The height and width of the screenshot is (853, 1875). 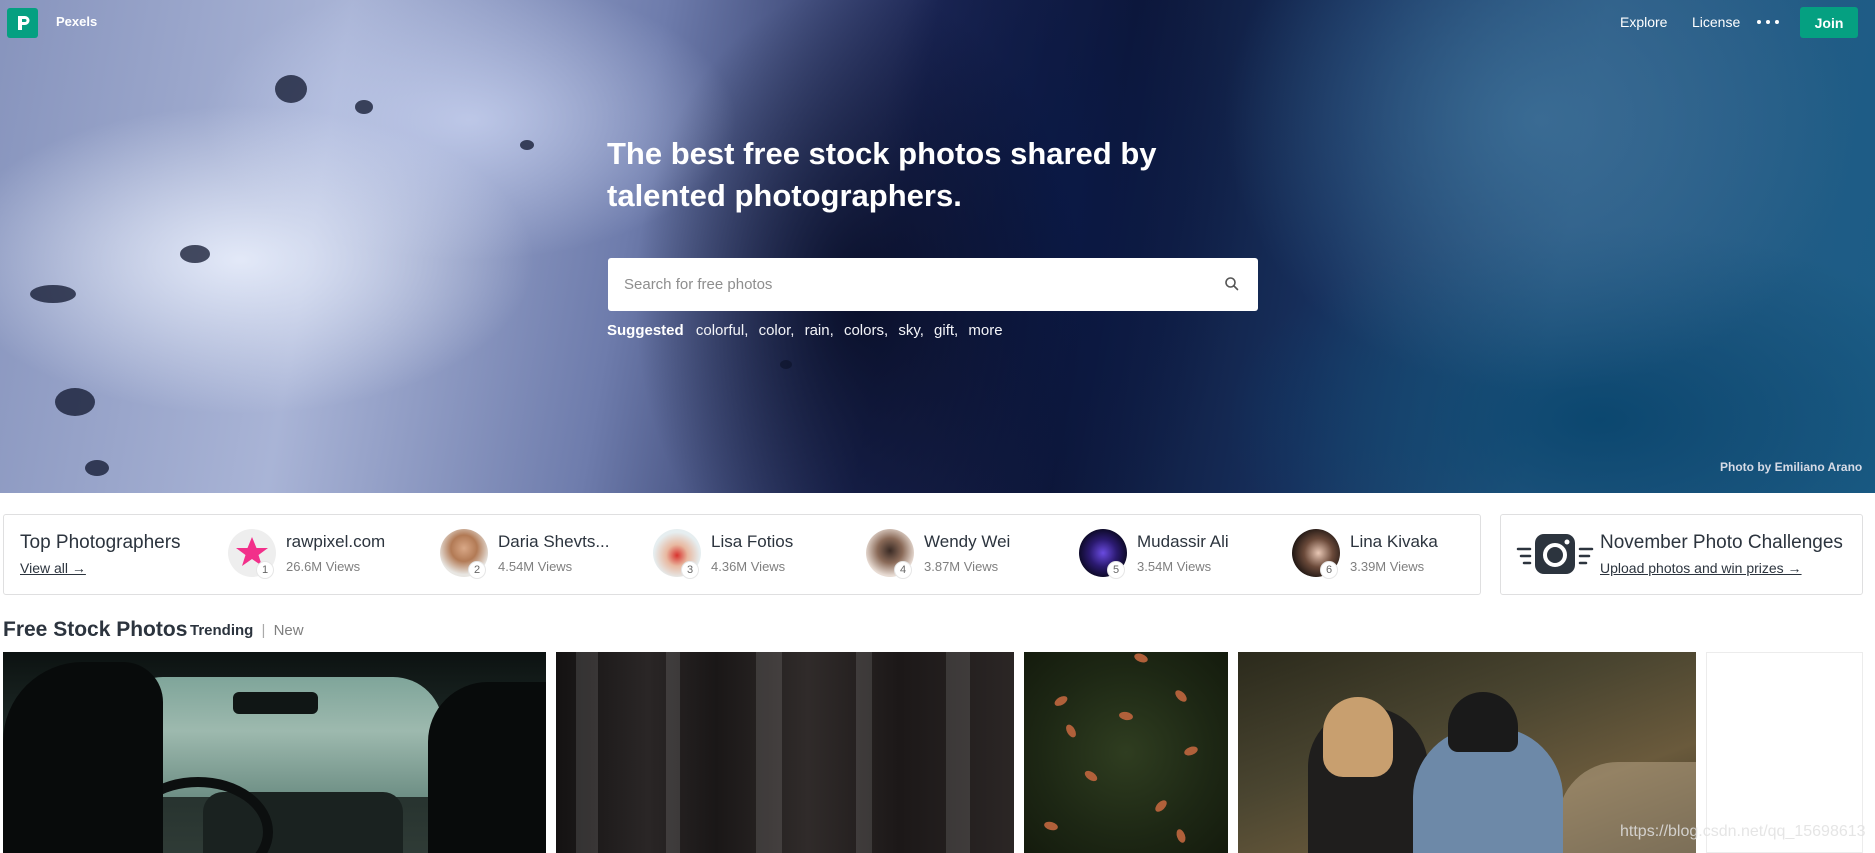 I want to click on rank-badge: 1, so click(x=265, y=570).